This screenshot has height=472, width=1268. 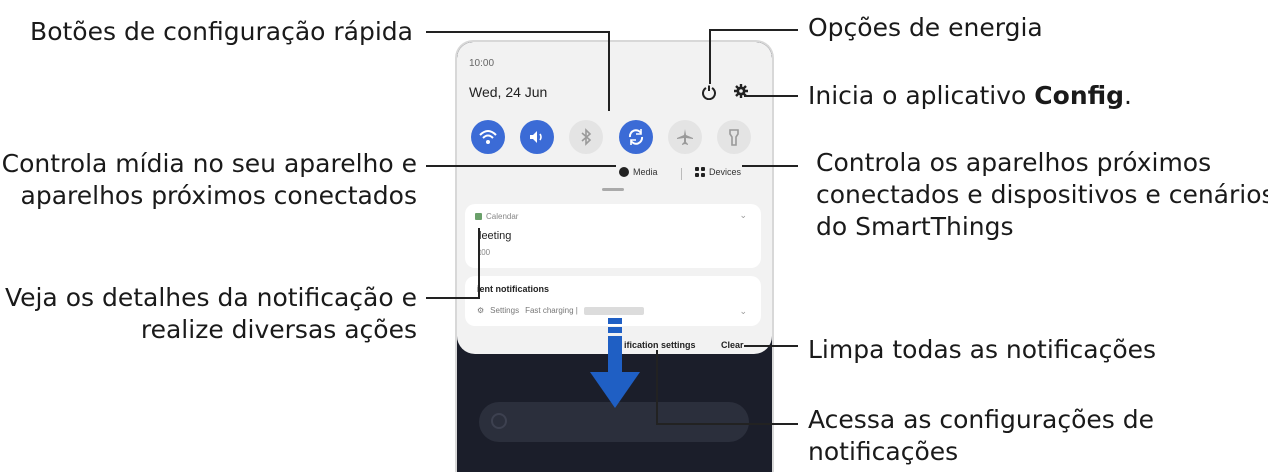 What do you see at coordinates (613, 236) in the screenshot?
I see `notification-card: Calendar ⌄ leeting t00` at bounding box center [613, 236].